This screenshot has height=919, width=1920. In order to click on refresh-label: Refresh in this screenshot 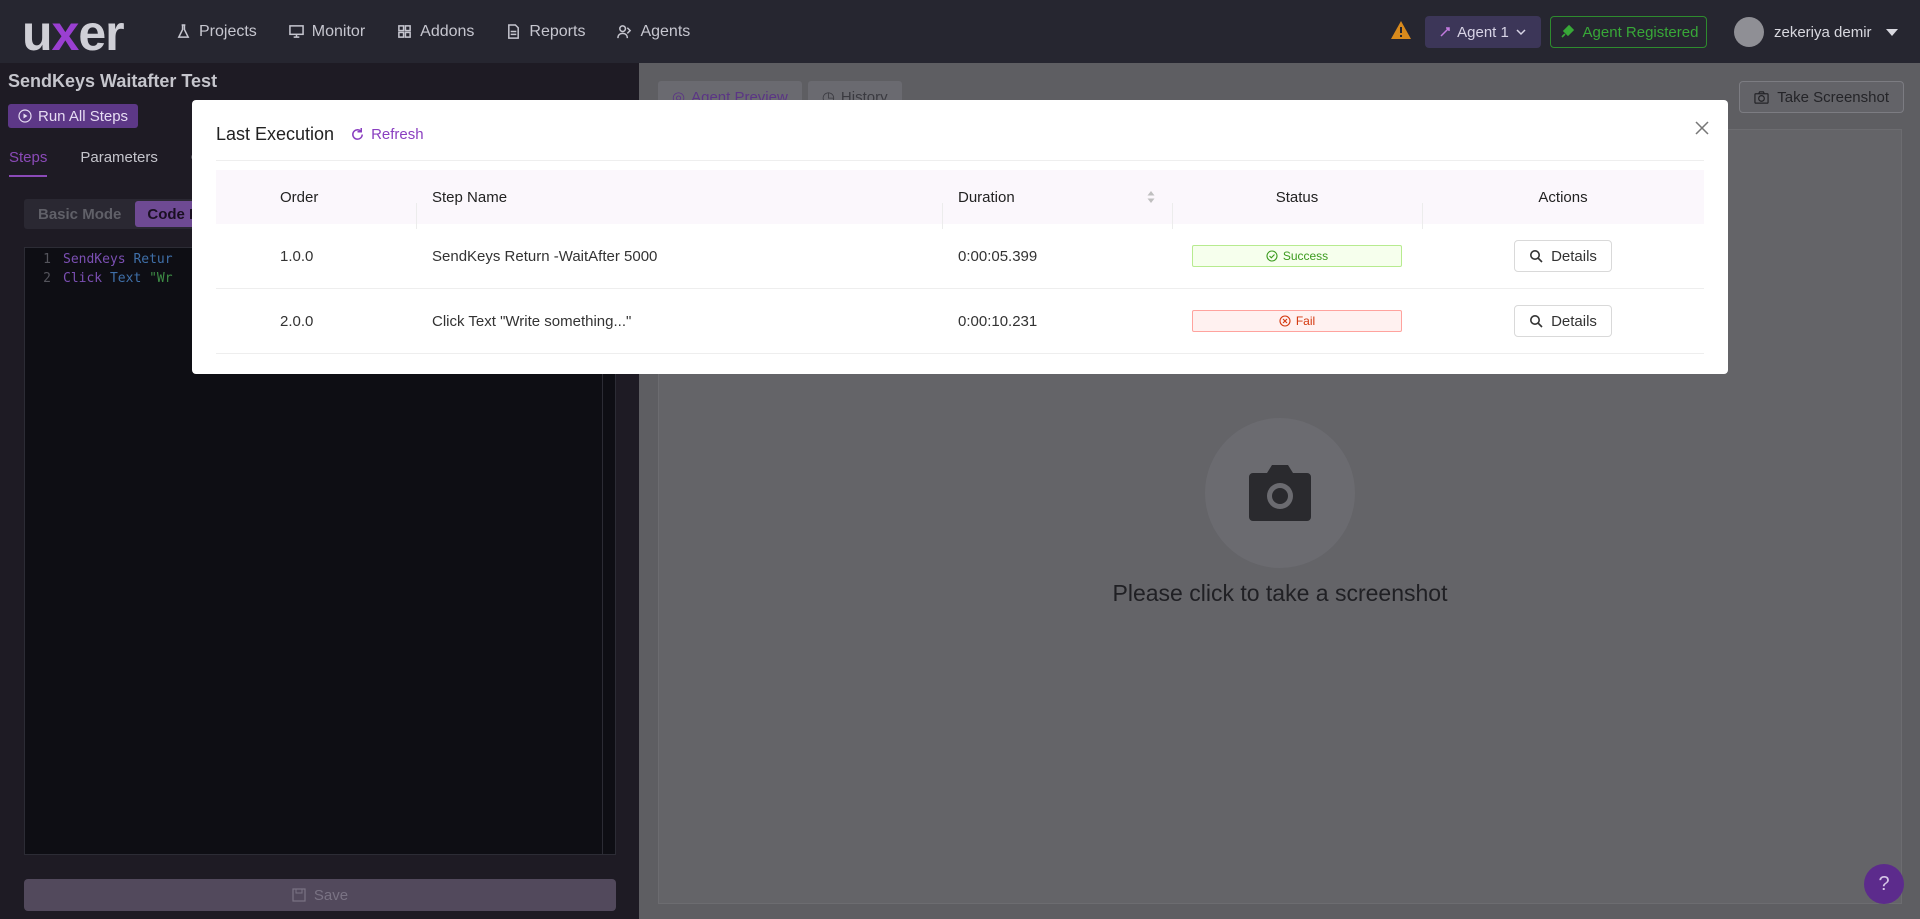, I will do `click(397, 134)`.